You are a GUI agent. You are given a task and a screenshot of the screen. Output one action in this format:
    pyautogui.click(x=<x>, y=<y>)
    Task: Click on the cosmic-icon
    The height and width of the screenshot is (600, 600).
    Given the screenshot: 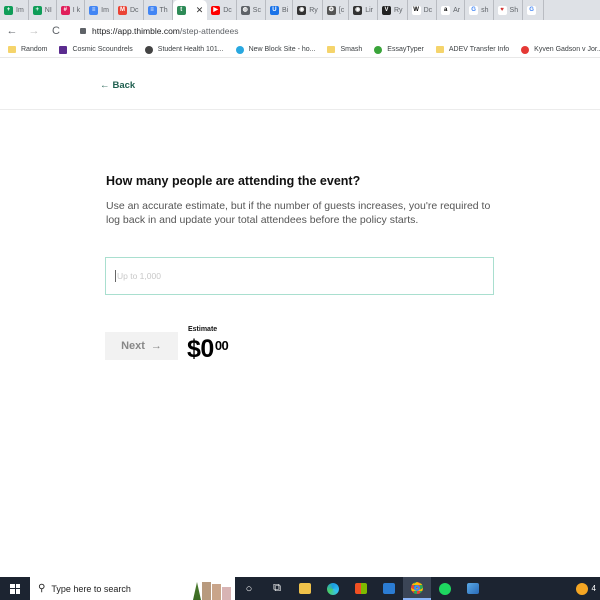 What is the action you would take?
    pyautogui.click(x=63, y=49)
    